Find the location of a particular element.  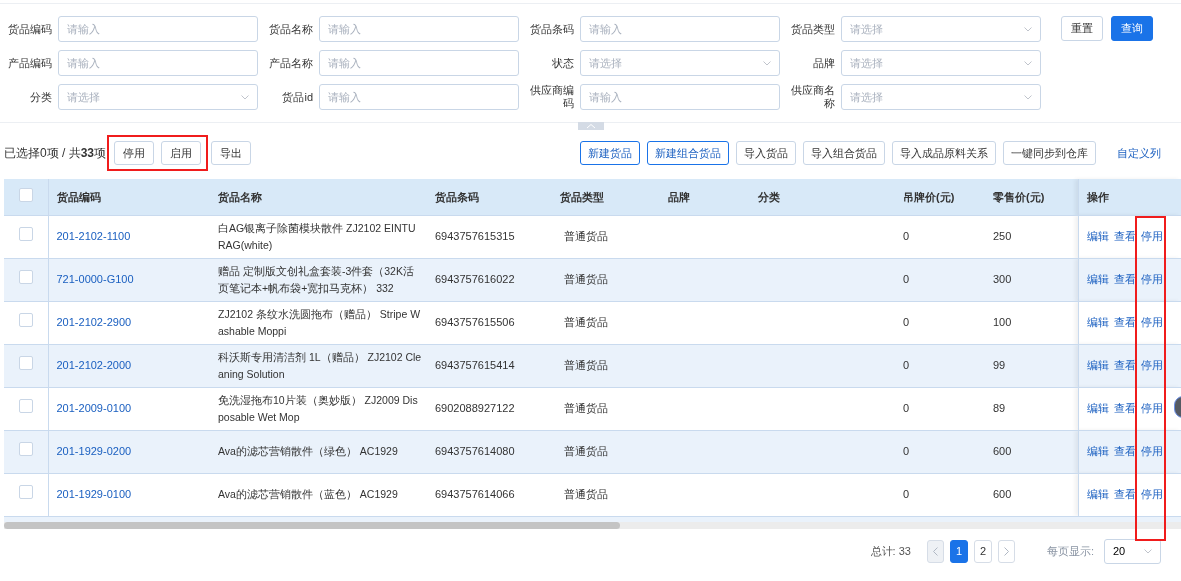

query-button: 查询 is located at coordinates (1132, 28).